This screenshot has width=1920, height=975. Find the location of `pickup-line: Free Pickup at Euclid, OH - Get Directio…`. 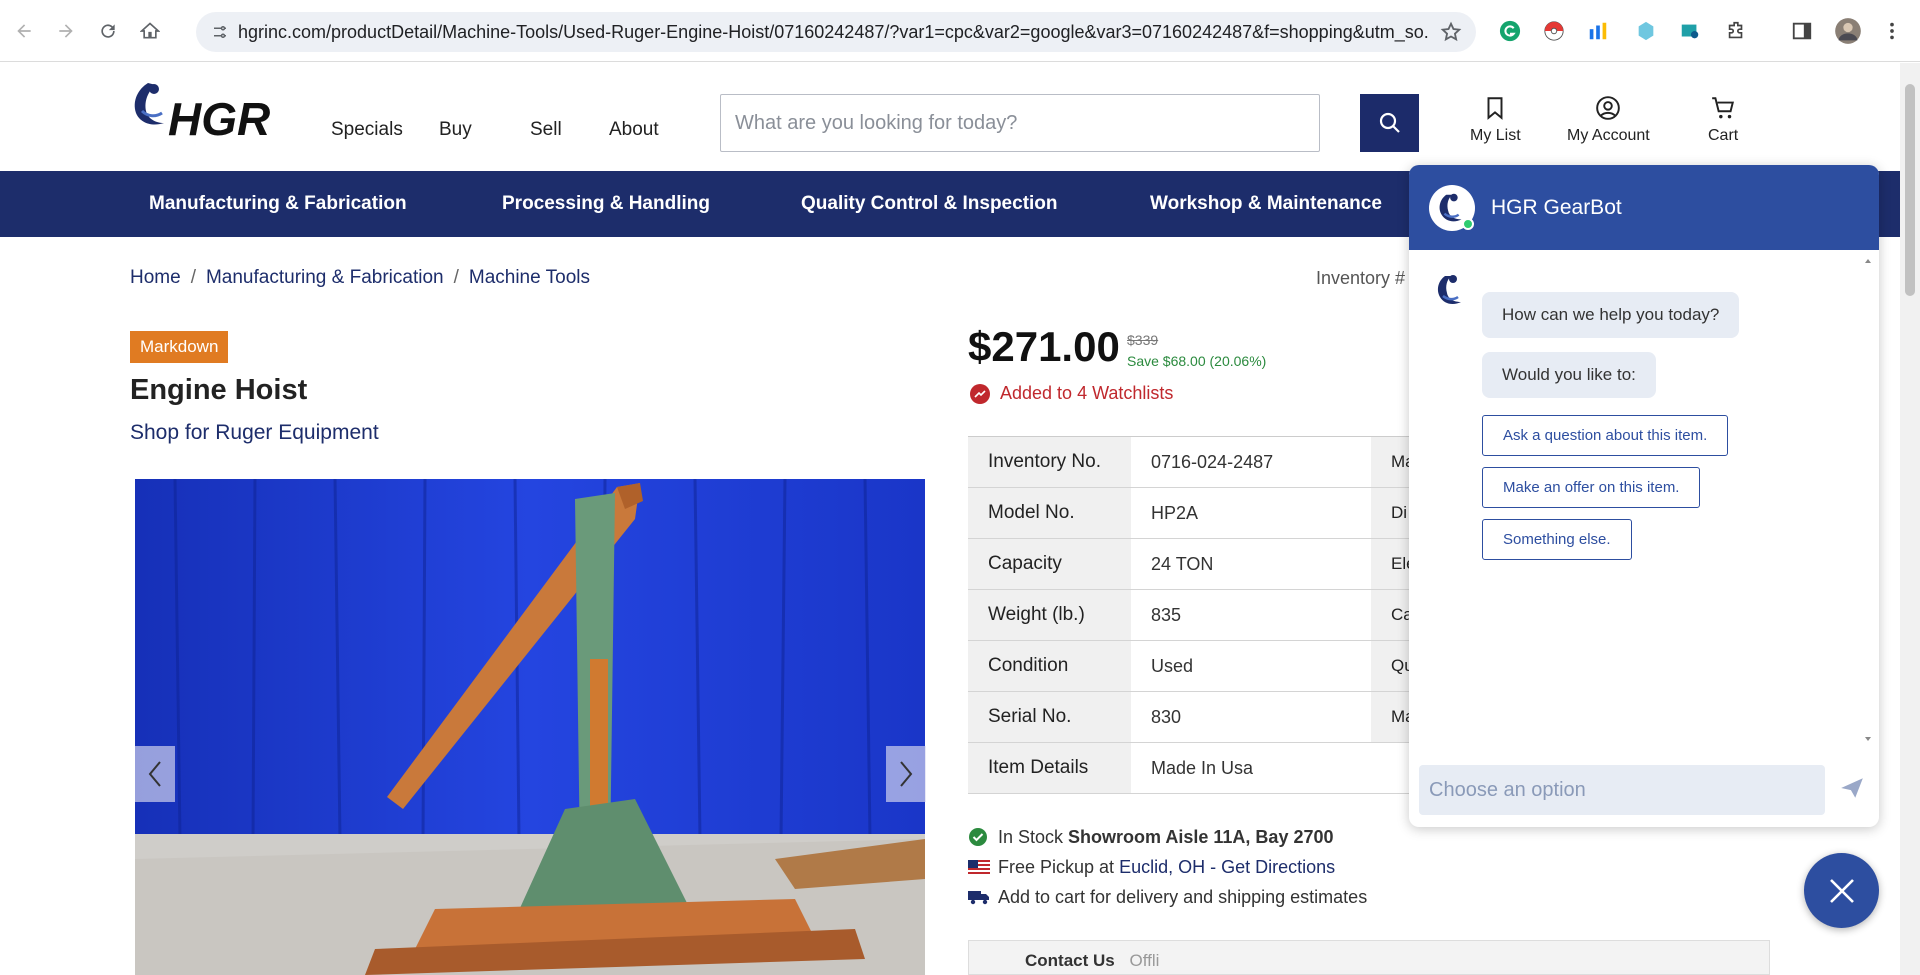

pickup-line: Free Pickup at Euclid, OH - Get Directio… is located at coordinates (1167, 867).